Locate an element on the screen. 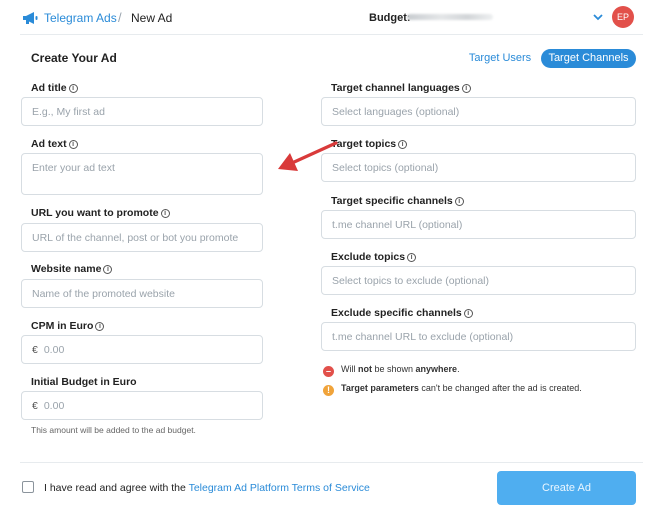 This screenshot has width=663, height=520. cpm-label: CPM in Euro i is located at coordinates (68, 326).